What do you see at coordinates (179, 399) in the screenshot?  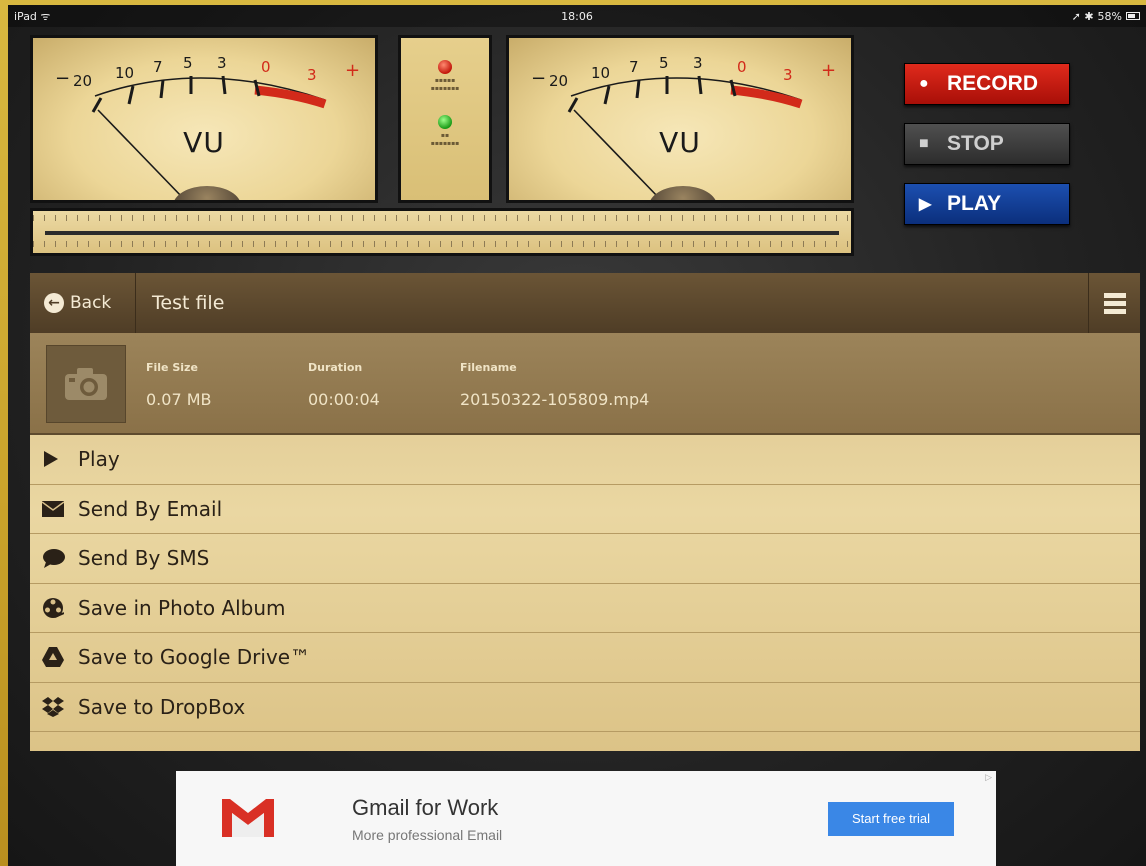 I see `file-size-value: 0.07 MB` at bounding box center [179, 399].